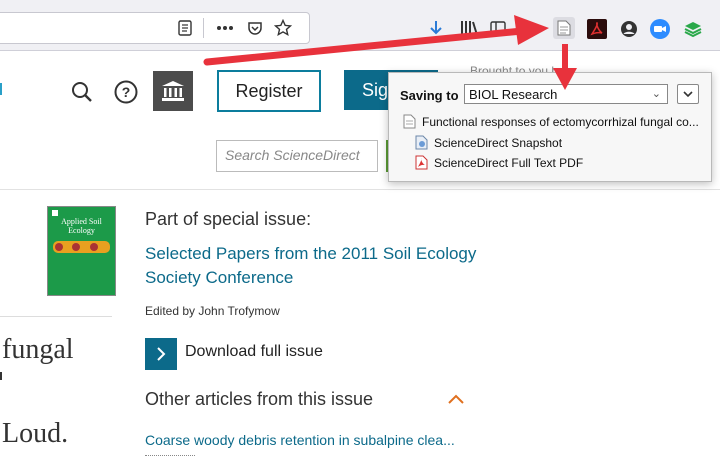  Describe the element at coordinates (269, 91) in the screenshot. I see `register-button: Register` at that location.